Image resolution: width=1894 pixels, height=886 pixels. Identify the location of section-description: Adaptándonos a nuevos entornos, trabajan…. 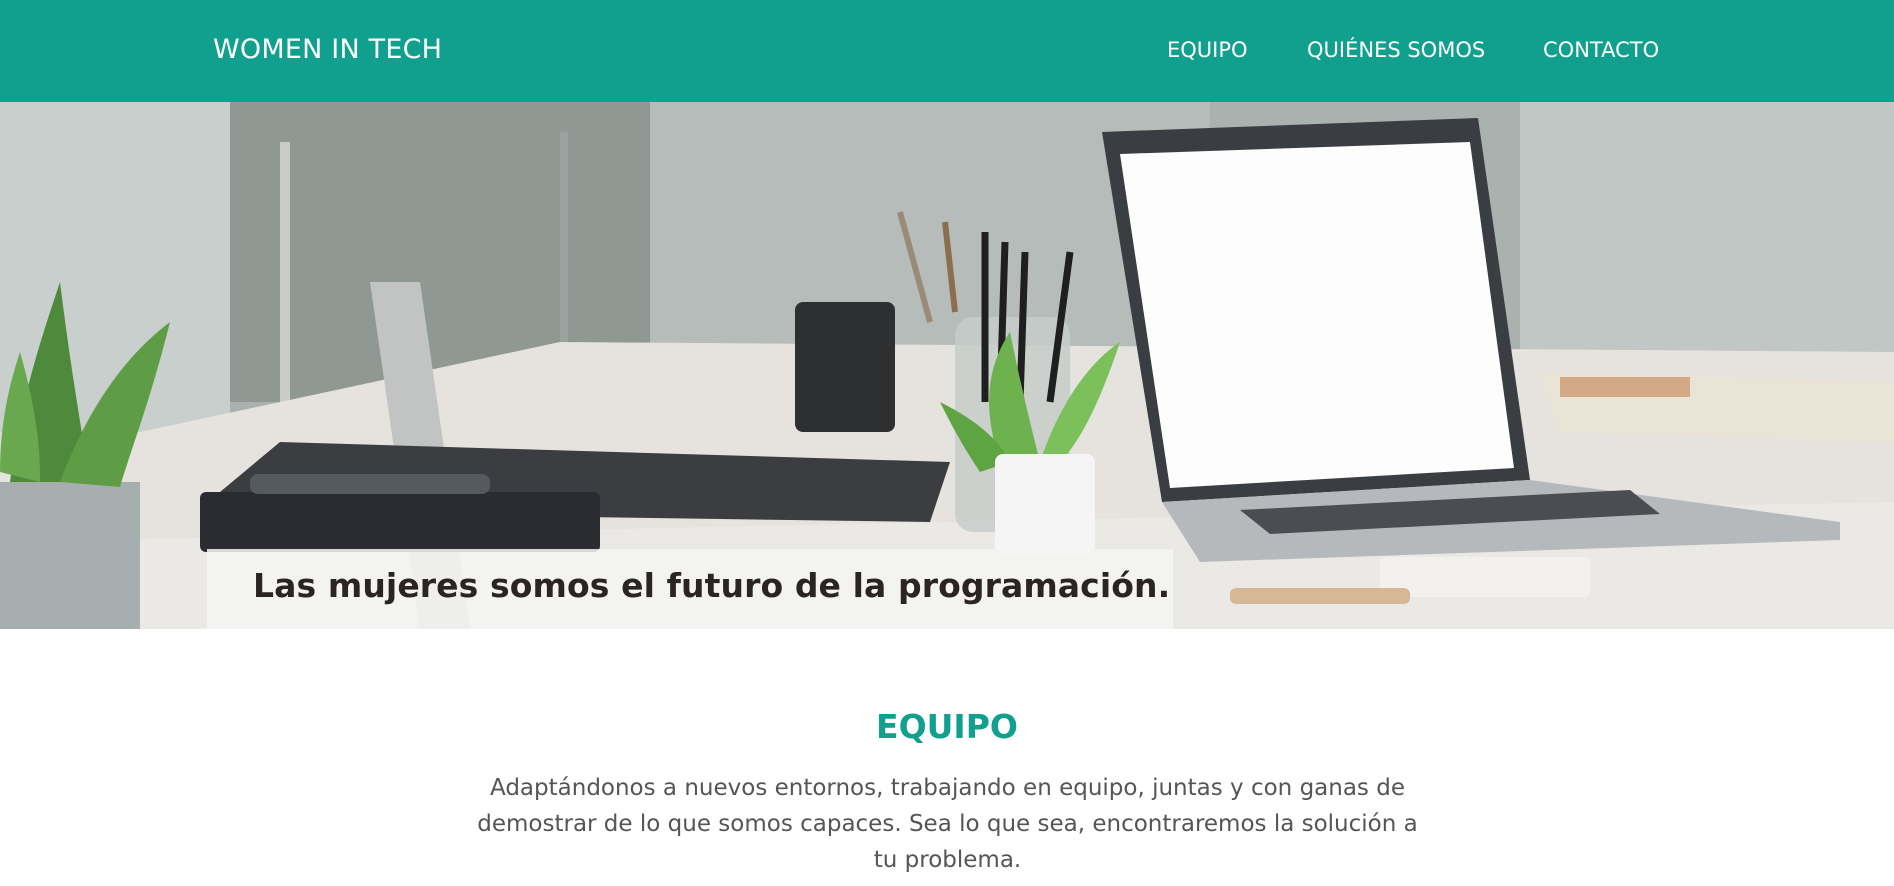
(947, 824).